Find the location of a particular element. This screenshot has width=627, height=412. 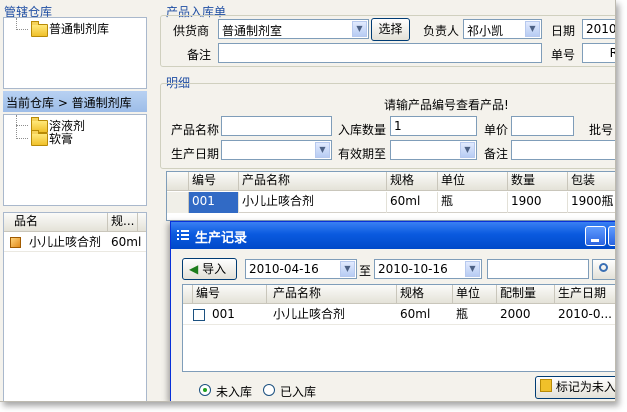

expiry-combo: ▼ is located at coordinates (433, 150).